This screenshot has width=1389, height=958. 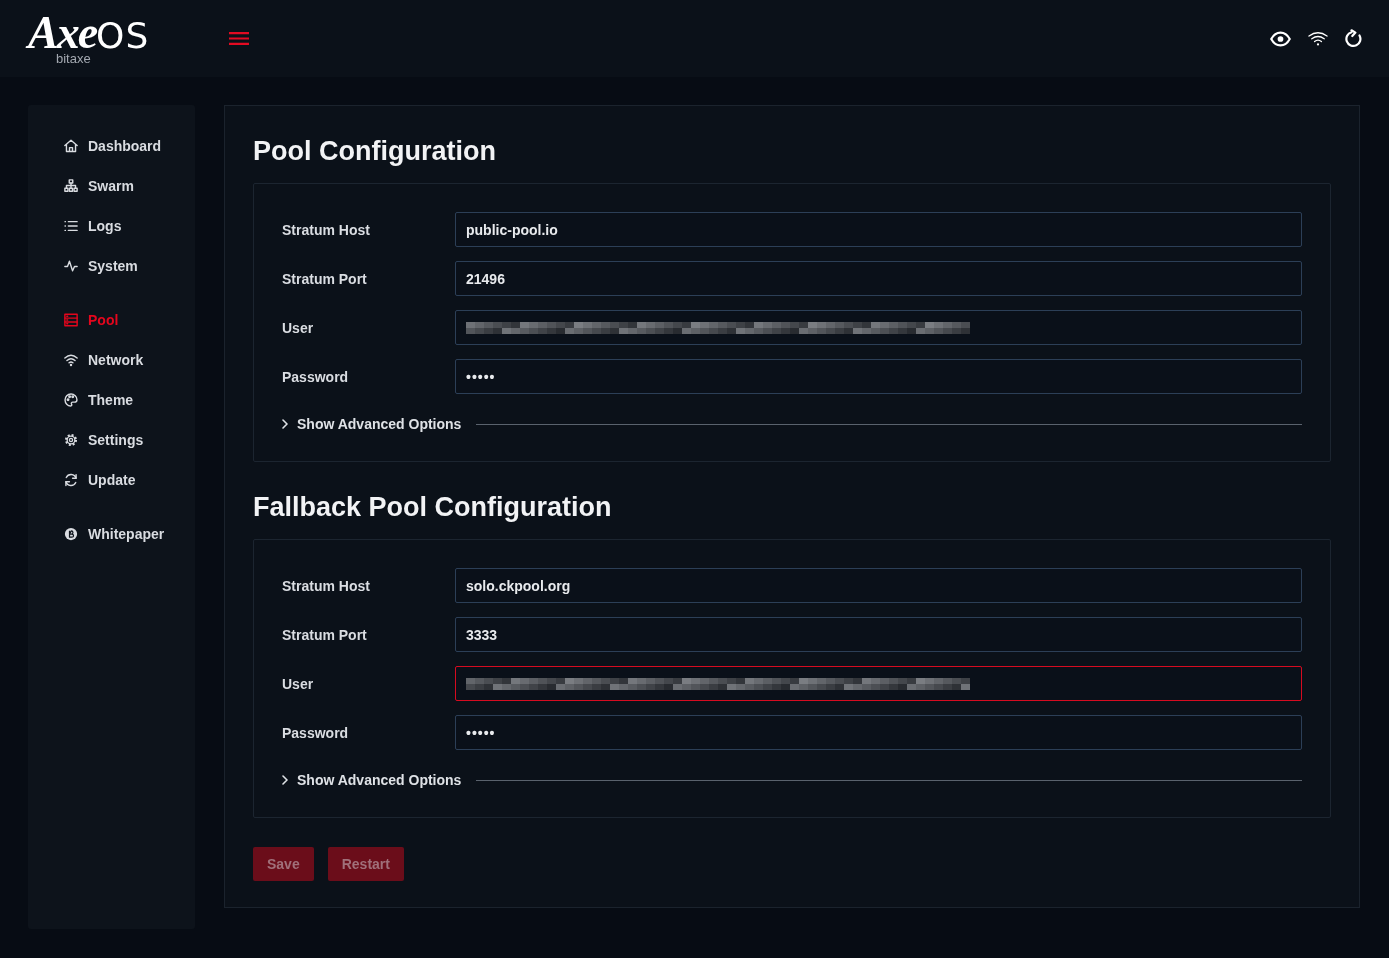 I want to click on home-icon, so click(x=71, y=146).